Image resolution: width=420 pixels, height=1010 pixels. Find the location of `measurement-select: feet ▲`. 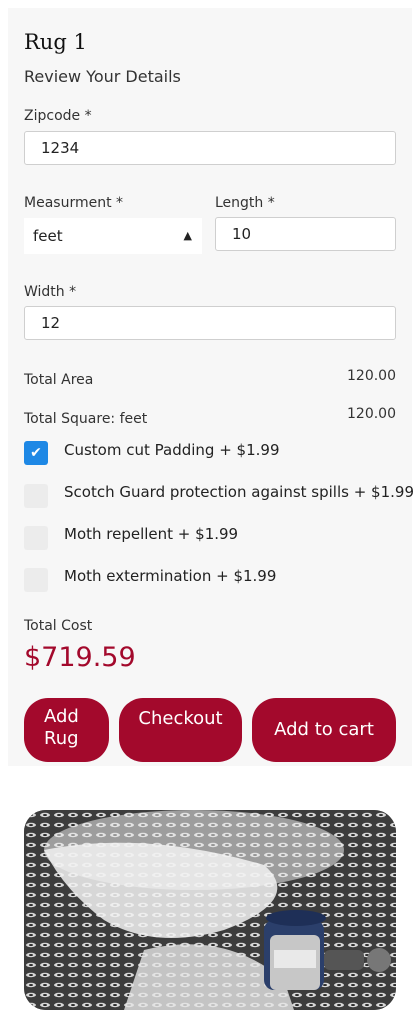

measurement-select: feet ▲ is located at coordinates (113, 236).